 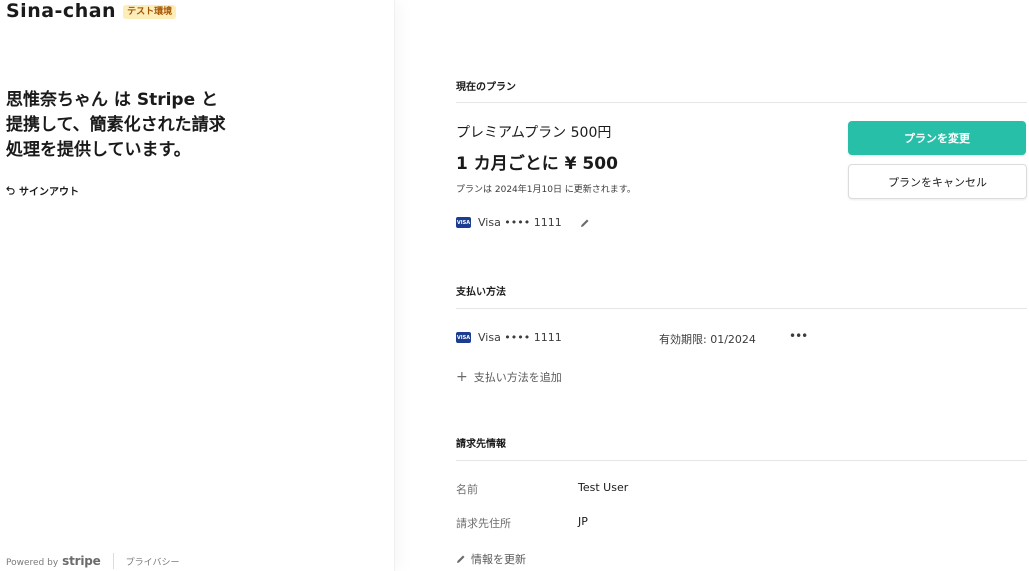 What do you see at coordinates (517, 377) in the screenshot?
I see `add-payment-method-label: 支払い方法を追加` at bounding box center [517, 377].